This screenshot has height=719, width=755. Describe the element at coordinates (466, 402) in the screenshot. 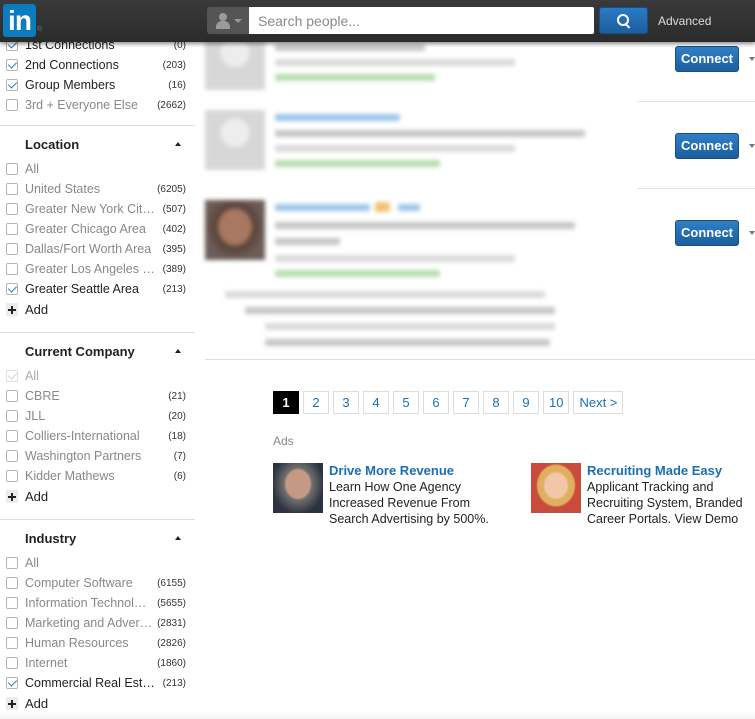

I see `page-7: 7` at that location.